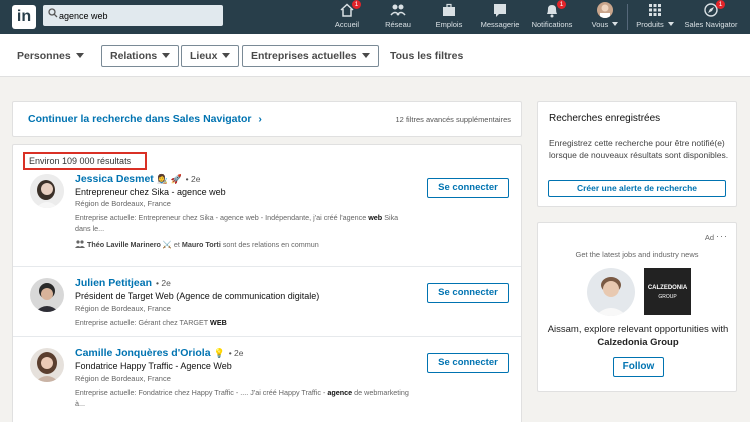 The height and width of the screenshot is (422, 750). What do you see at coordinates (124, 244) in the screenshot?
I see `shared-connection-name: Théo Laville Marinero` at bounding box center [124, 244].